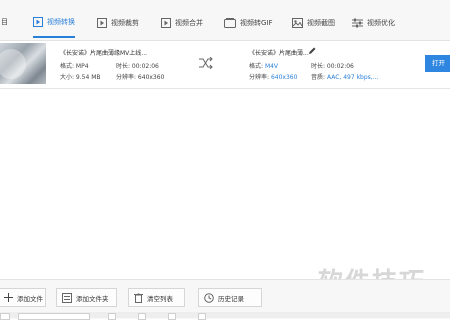  What do you see at coordinates (264, 66) in the screenshot?
I see `output-format: 格式: M4V` at bounding box center [264, 66].